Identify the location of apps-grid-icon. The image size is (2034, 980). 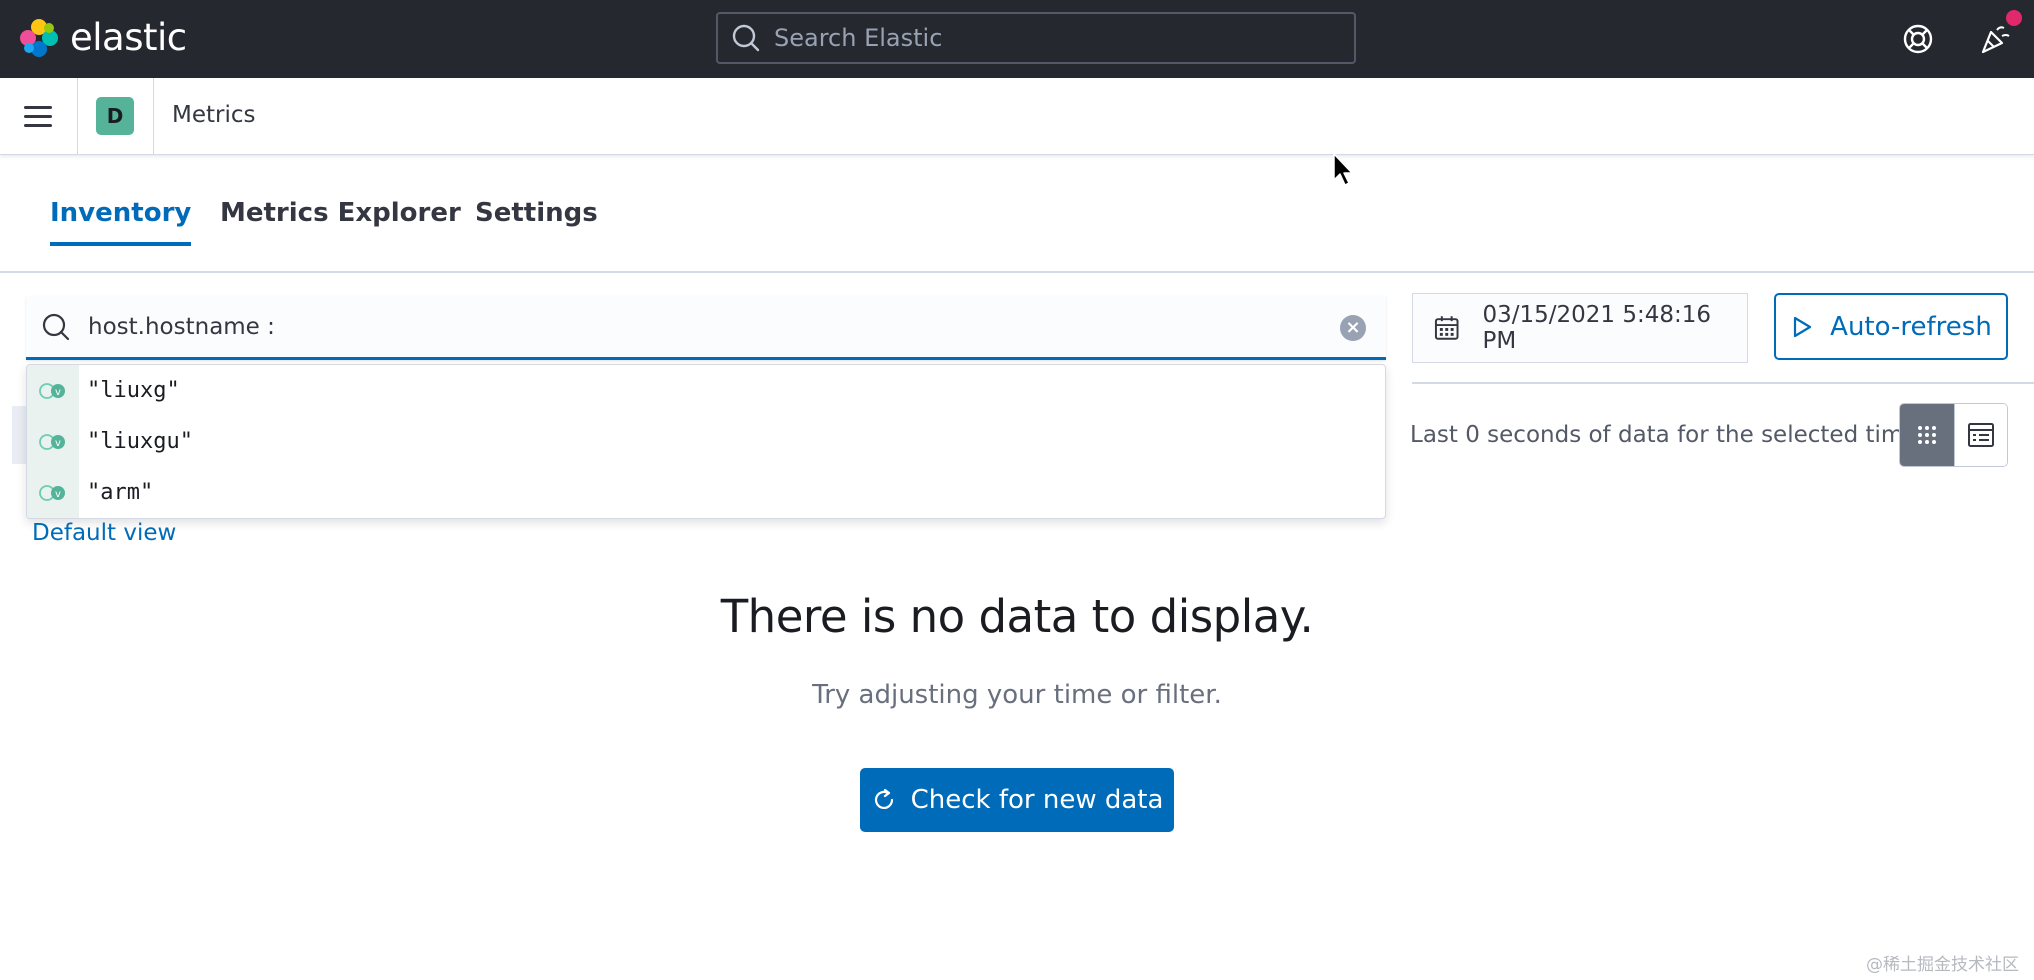
(1926, 435).